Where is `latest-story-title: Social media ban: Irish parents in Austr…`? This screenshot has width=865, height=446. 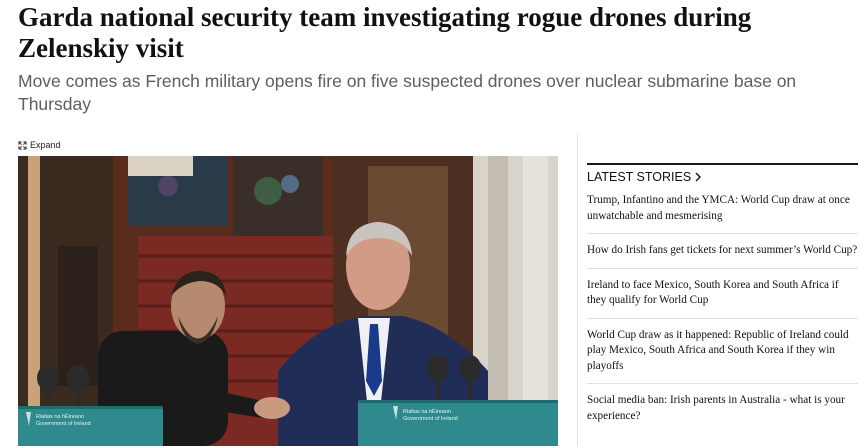 latest-story-title: Social media ban: Irish parents in Austr… is located at coordinates (716, 408).